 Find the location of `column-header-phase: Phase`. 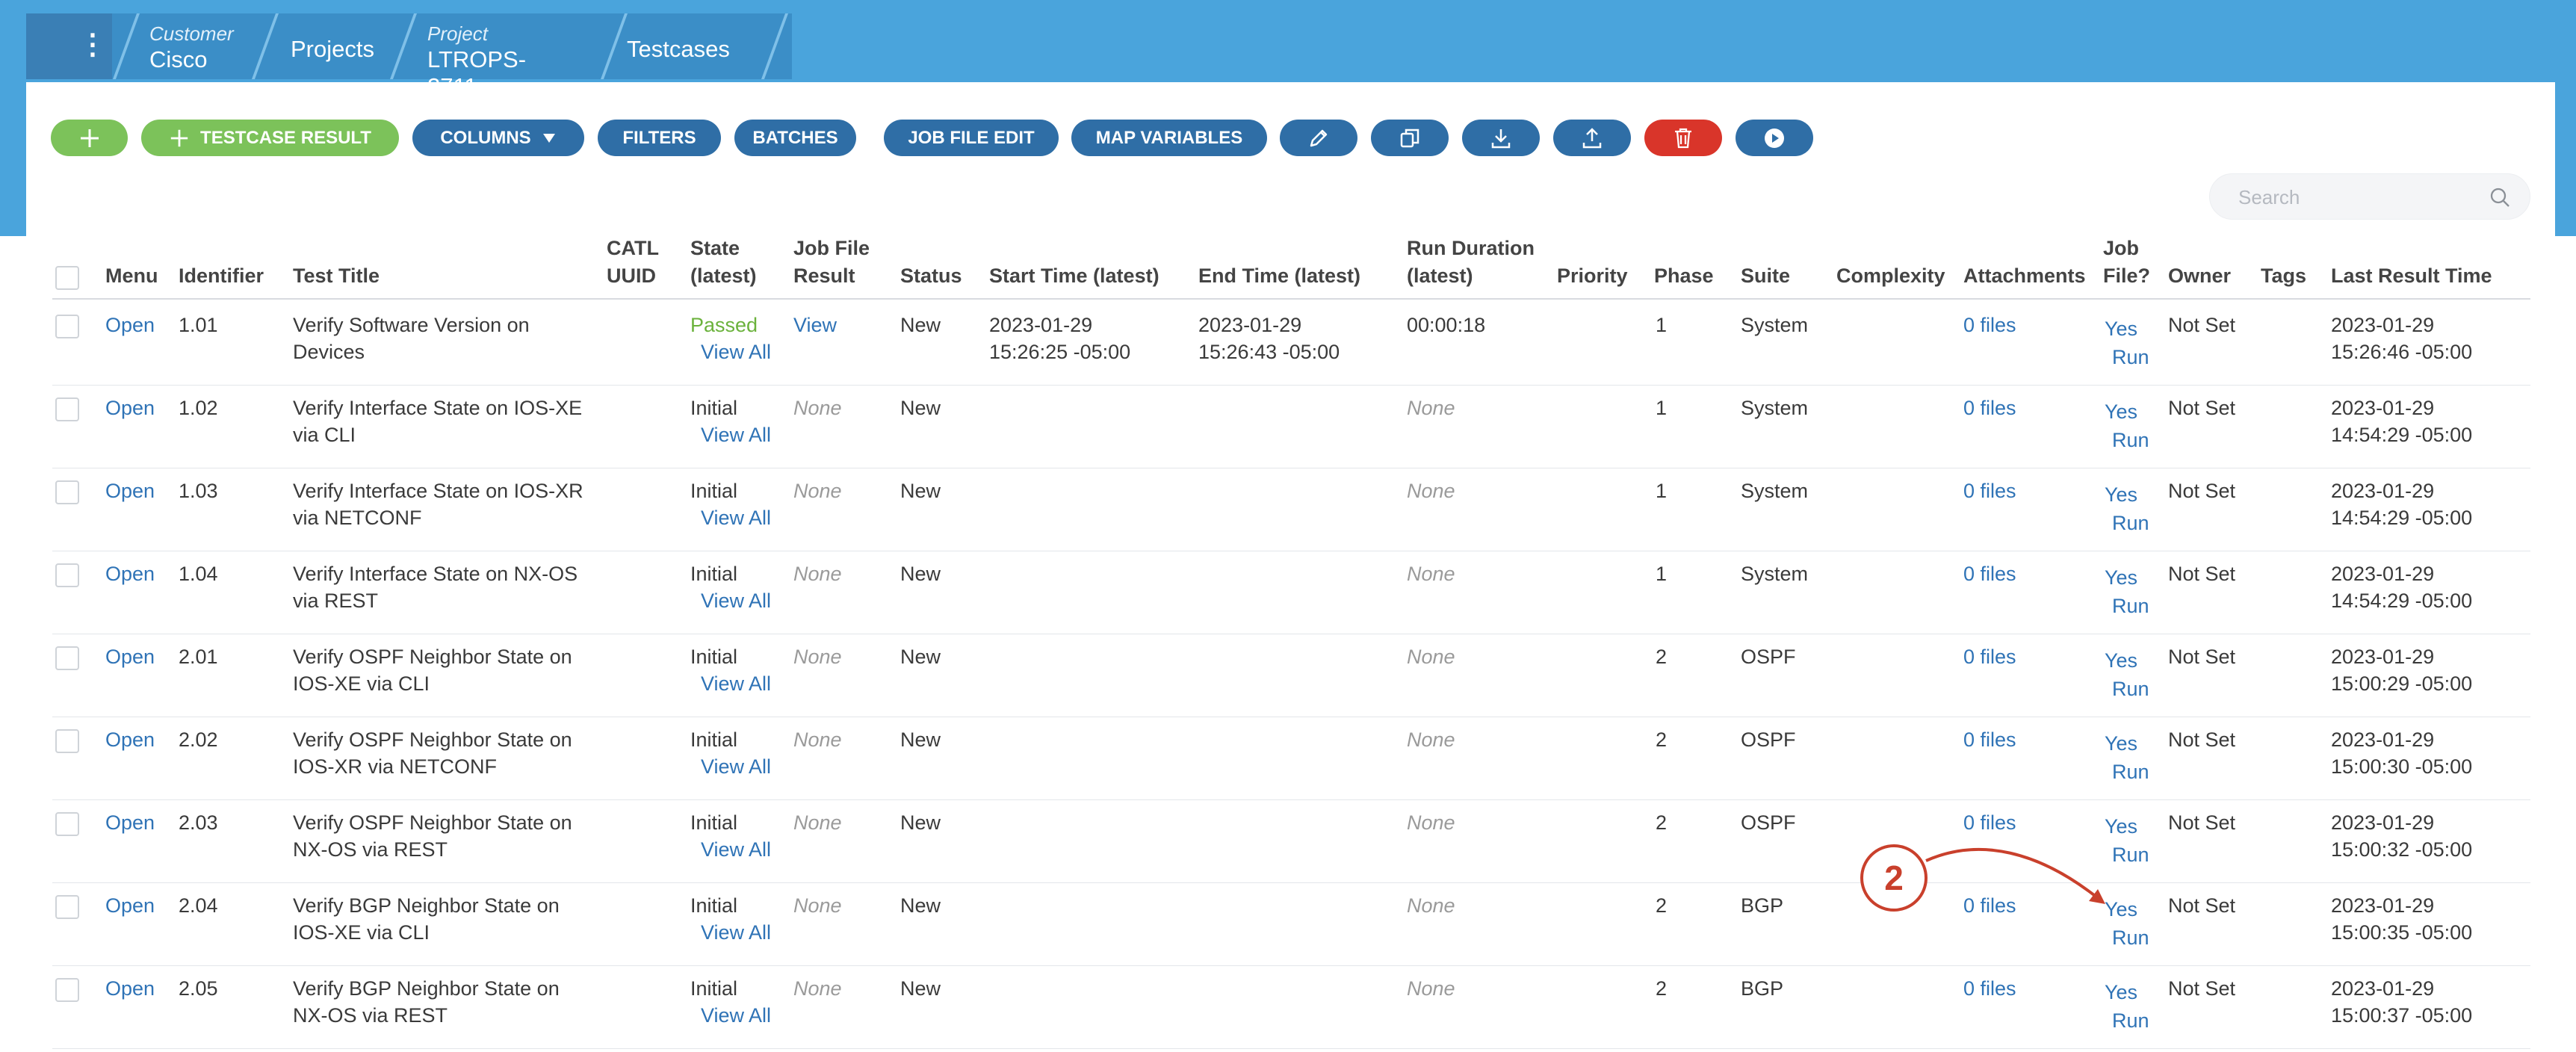

column-header-phase: Phase is located at coordinates (1684, 276).